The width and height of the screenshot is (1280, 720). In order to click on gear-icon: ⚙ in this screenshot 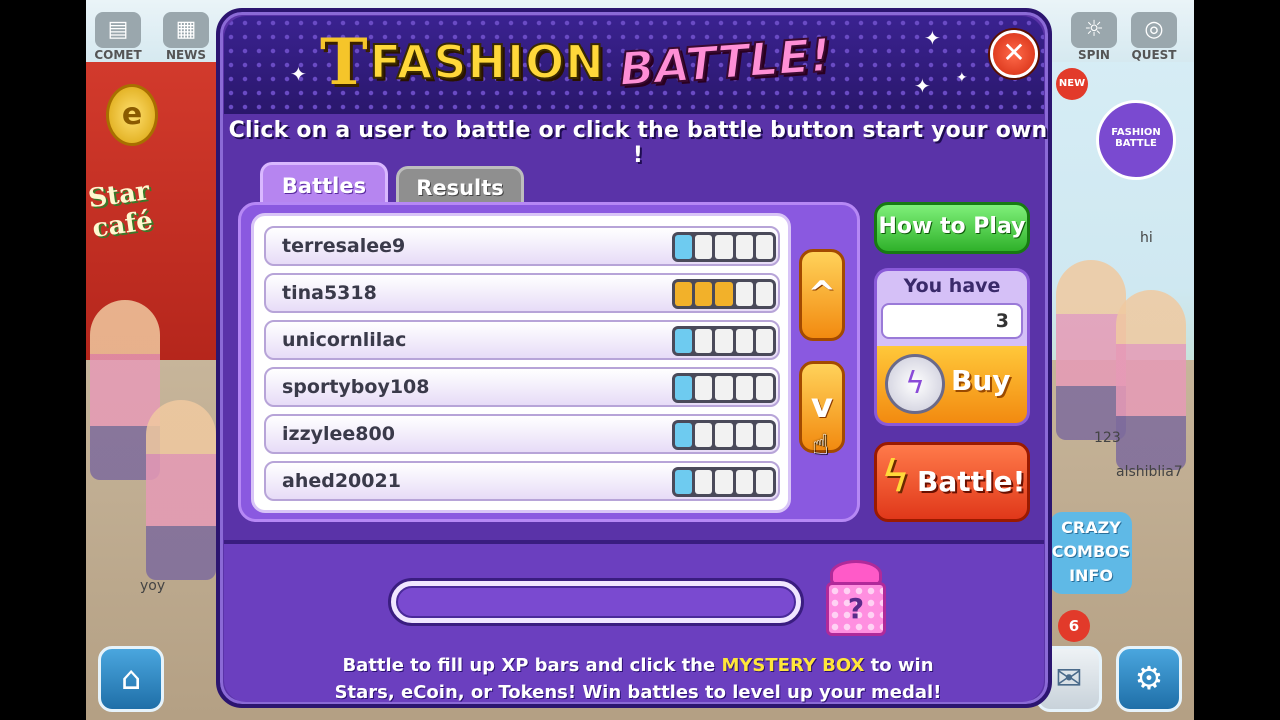, I will do `click(1149, 678)`.